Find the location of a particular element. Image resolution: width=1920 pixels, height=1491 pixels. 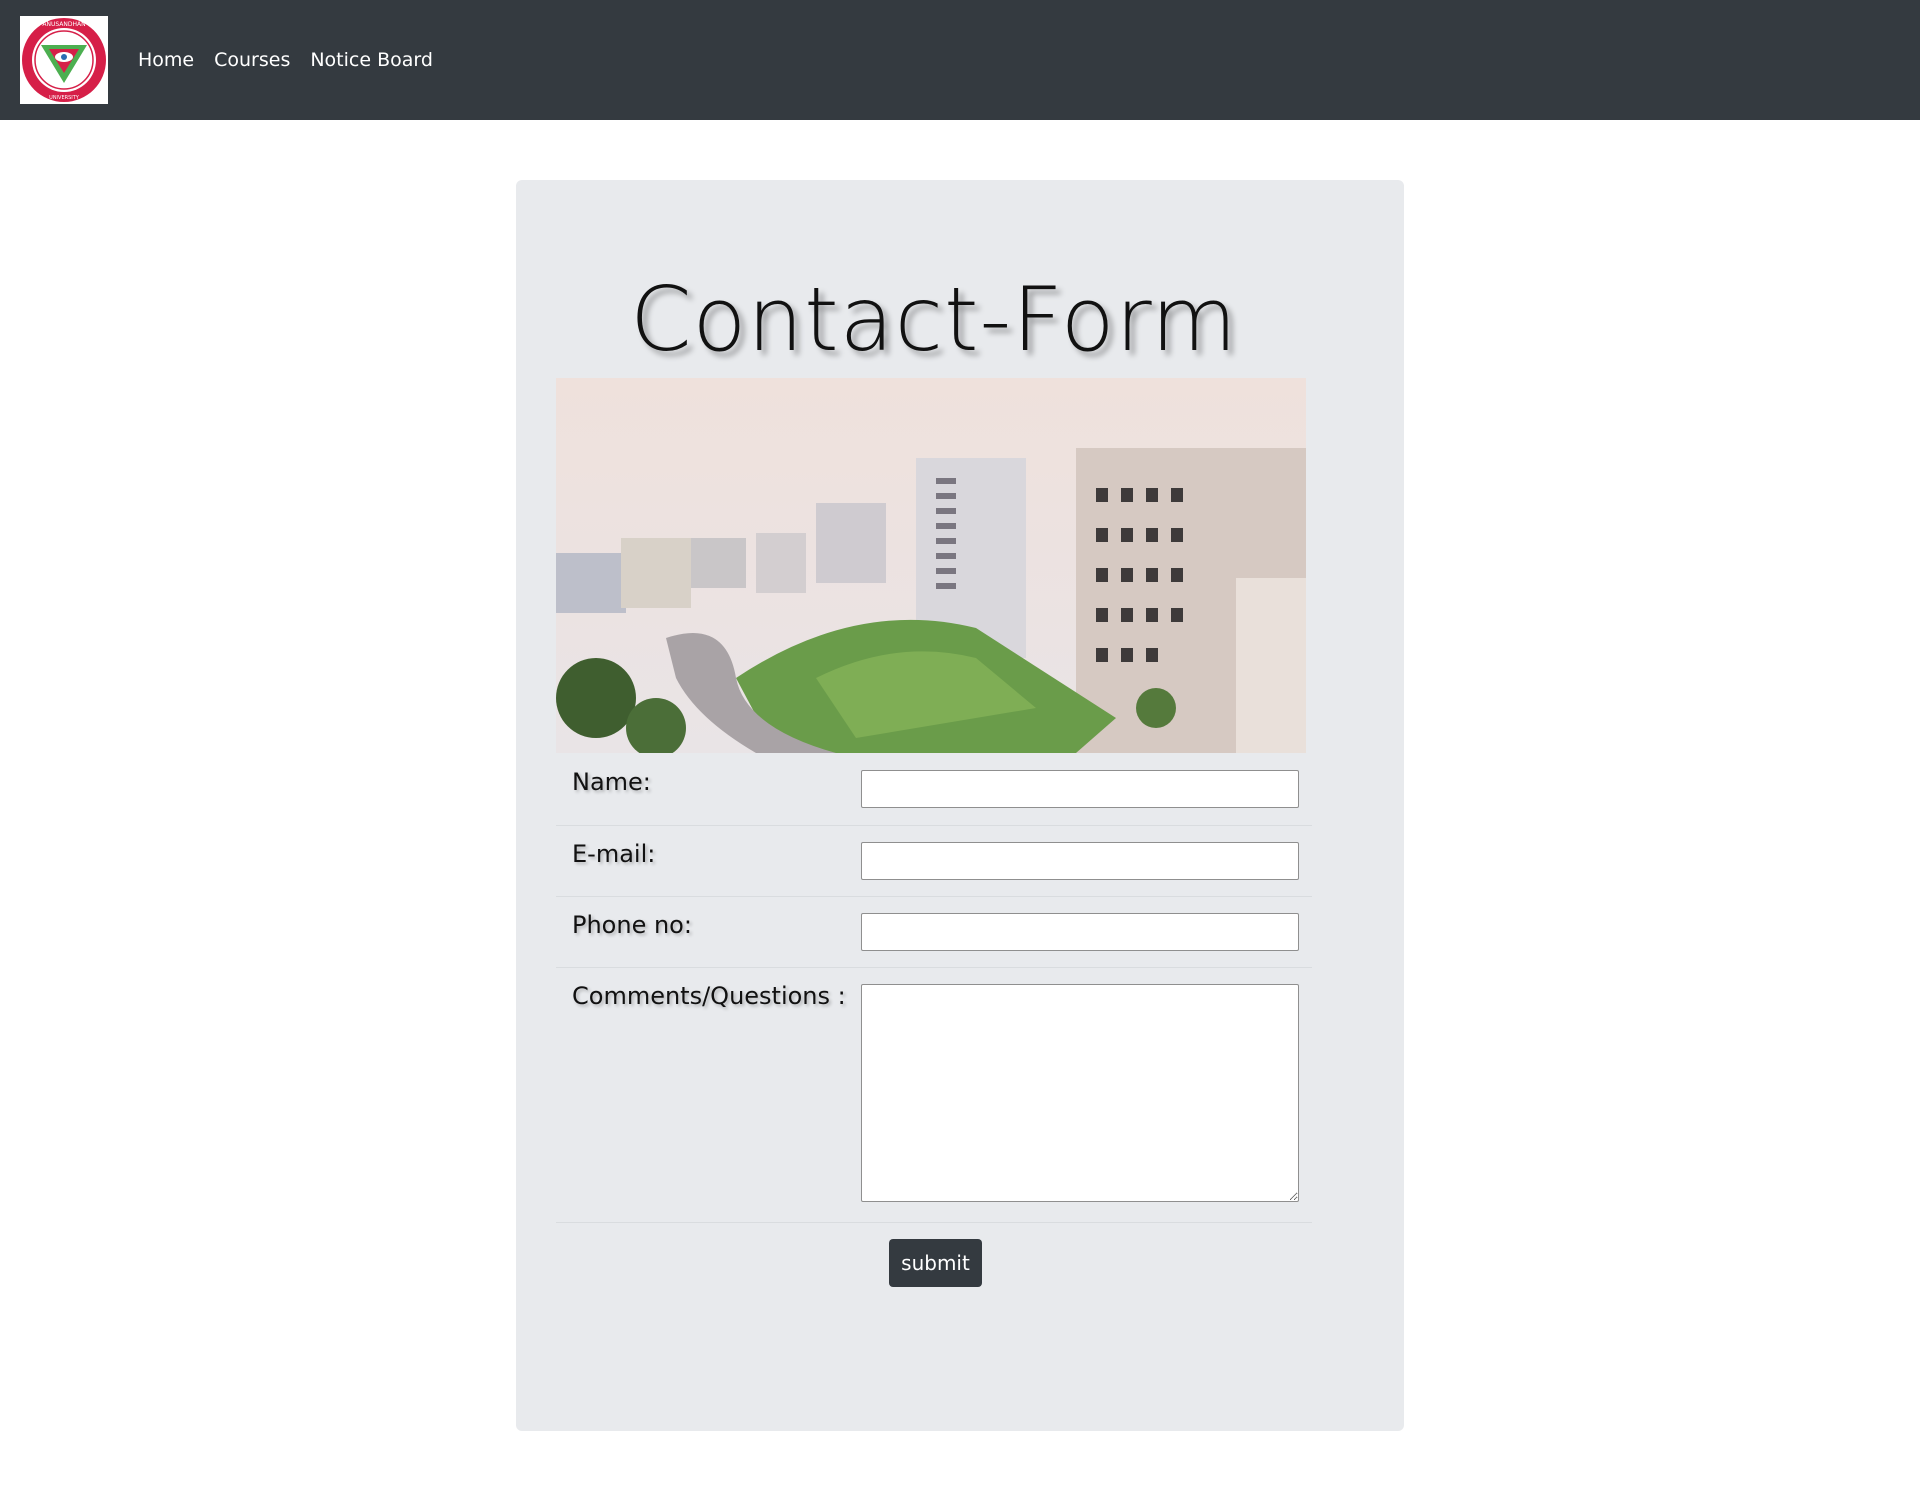

phone-row: Phone no: is located at coordinates (934, 932).